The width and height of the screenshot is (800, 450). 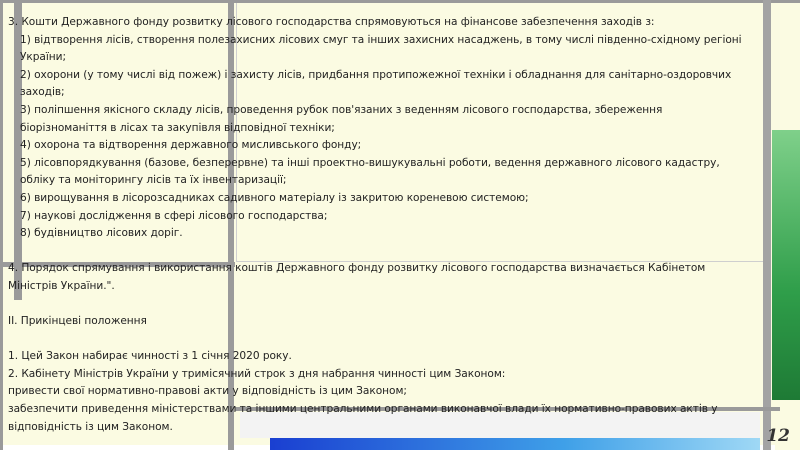 What do you see at coordinates (515, 444) in the screenshot?
I see `blue-gradient-bar` at bounding box center [515, 444].